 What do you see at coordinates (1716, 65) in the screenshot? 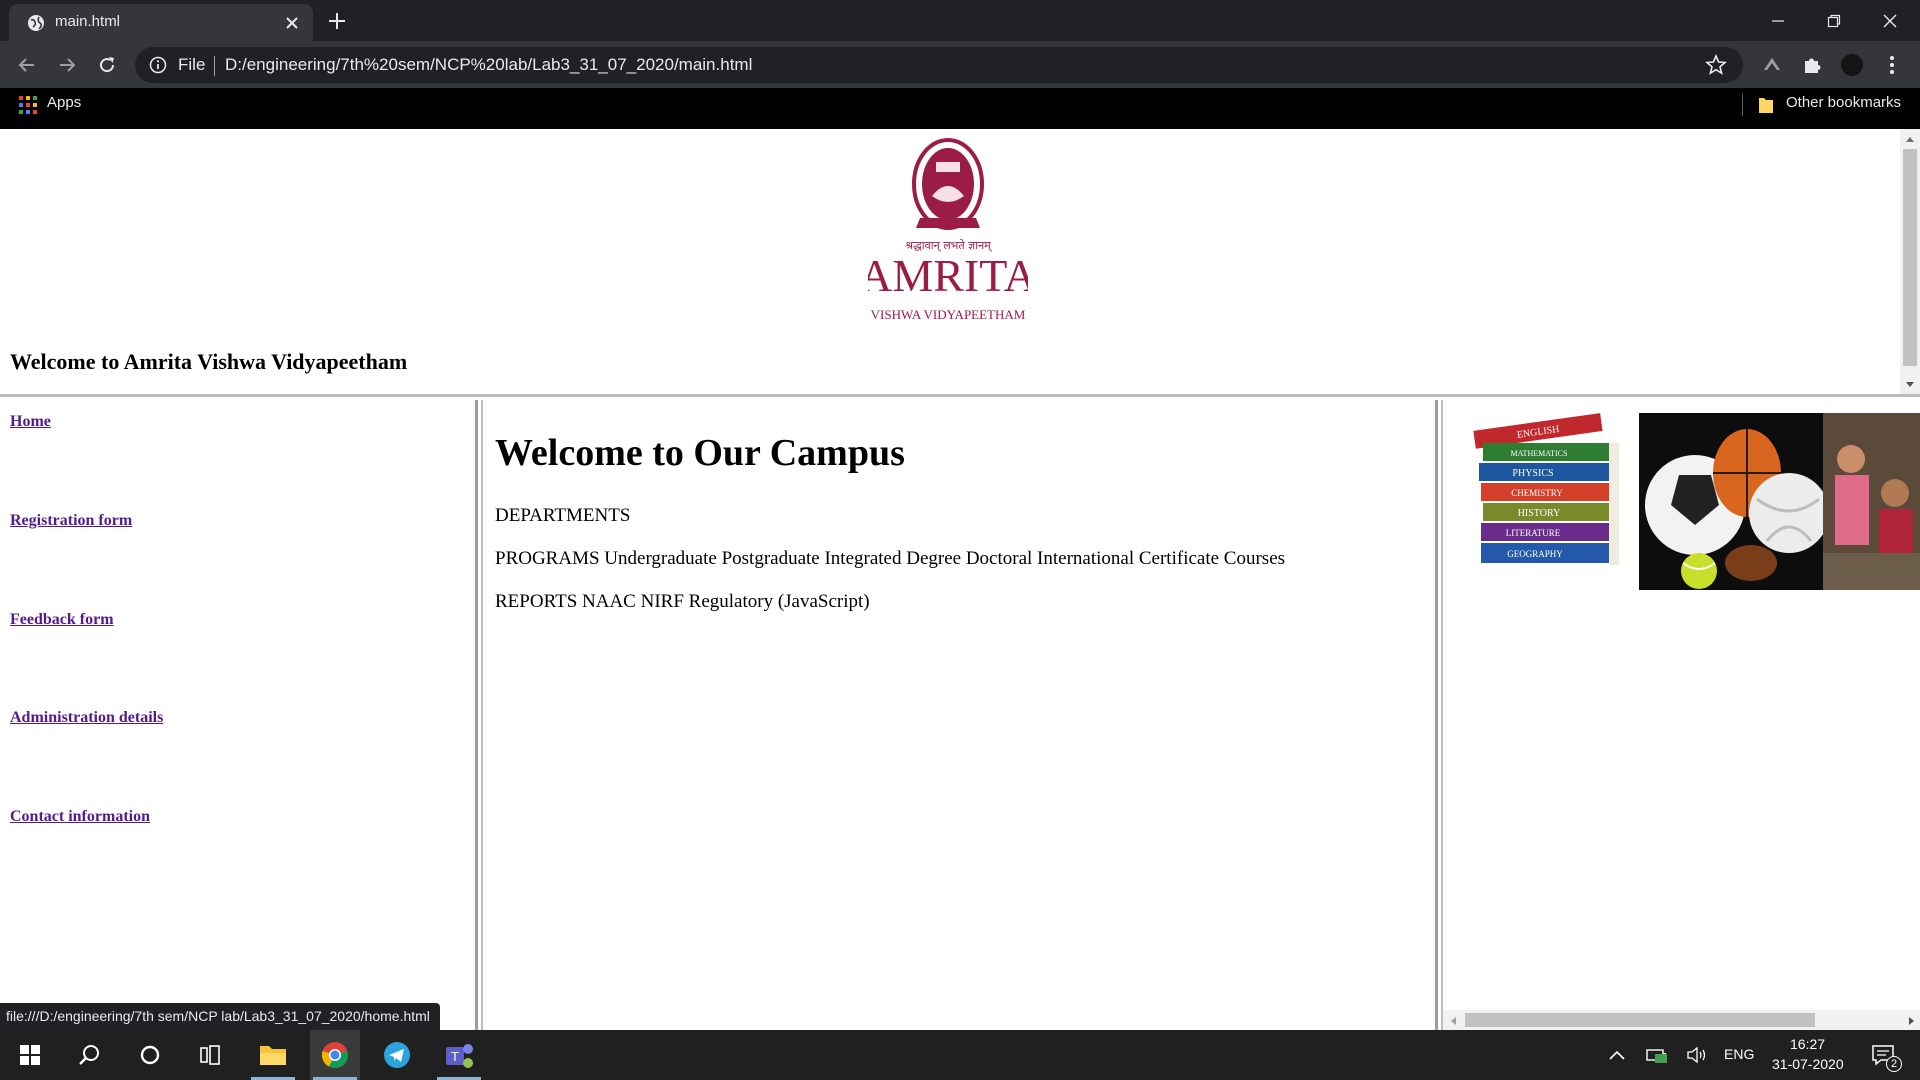
I see `bookmark-star-icon` at bounding box center [1716, 65].